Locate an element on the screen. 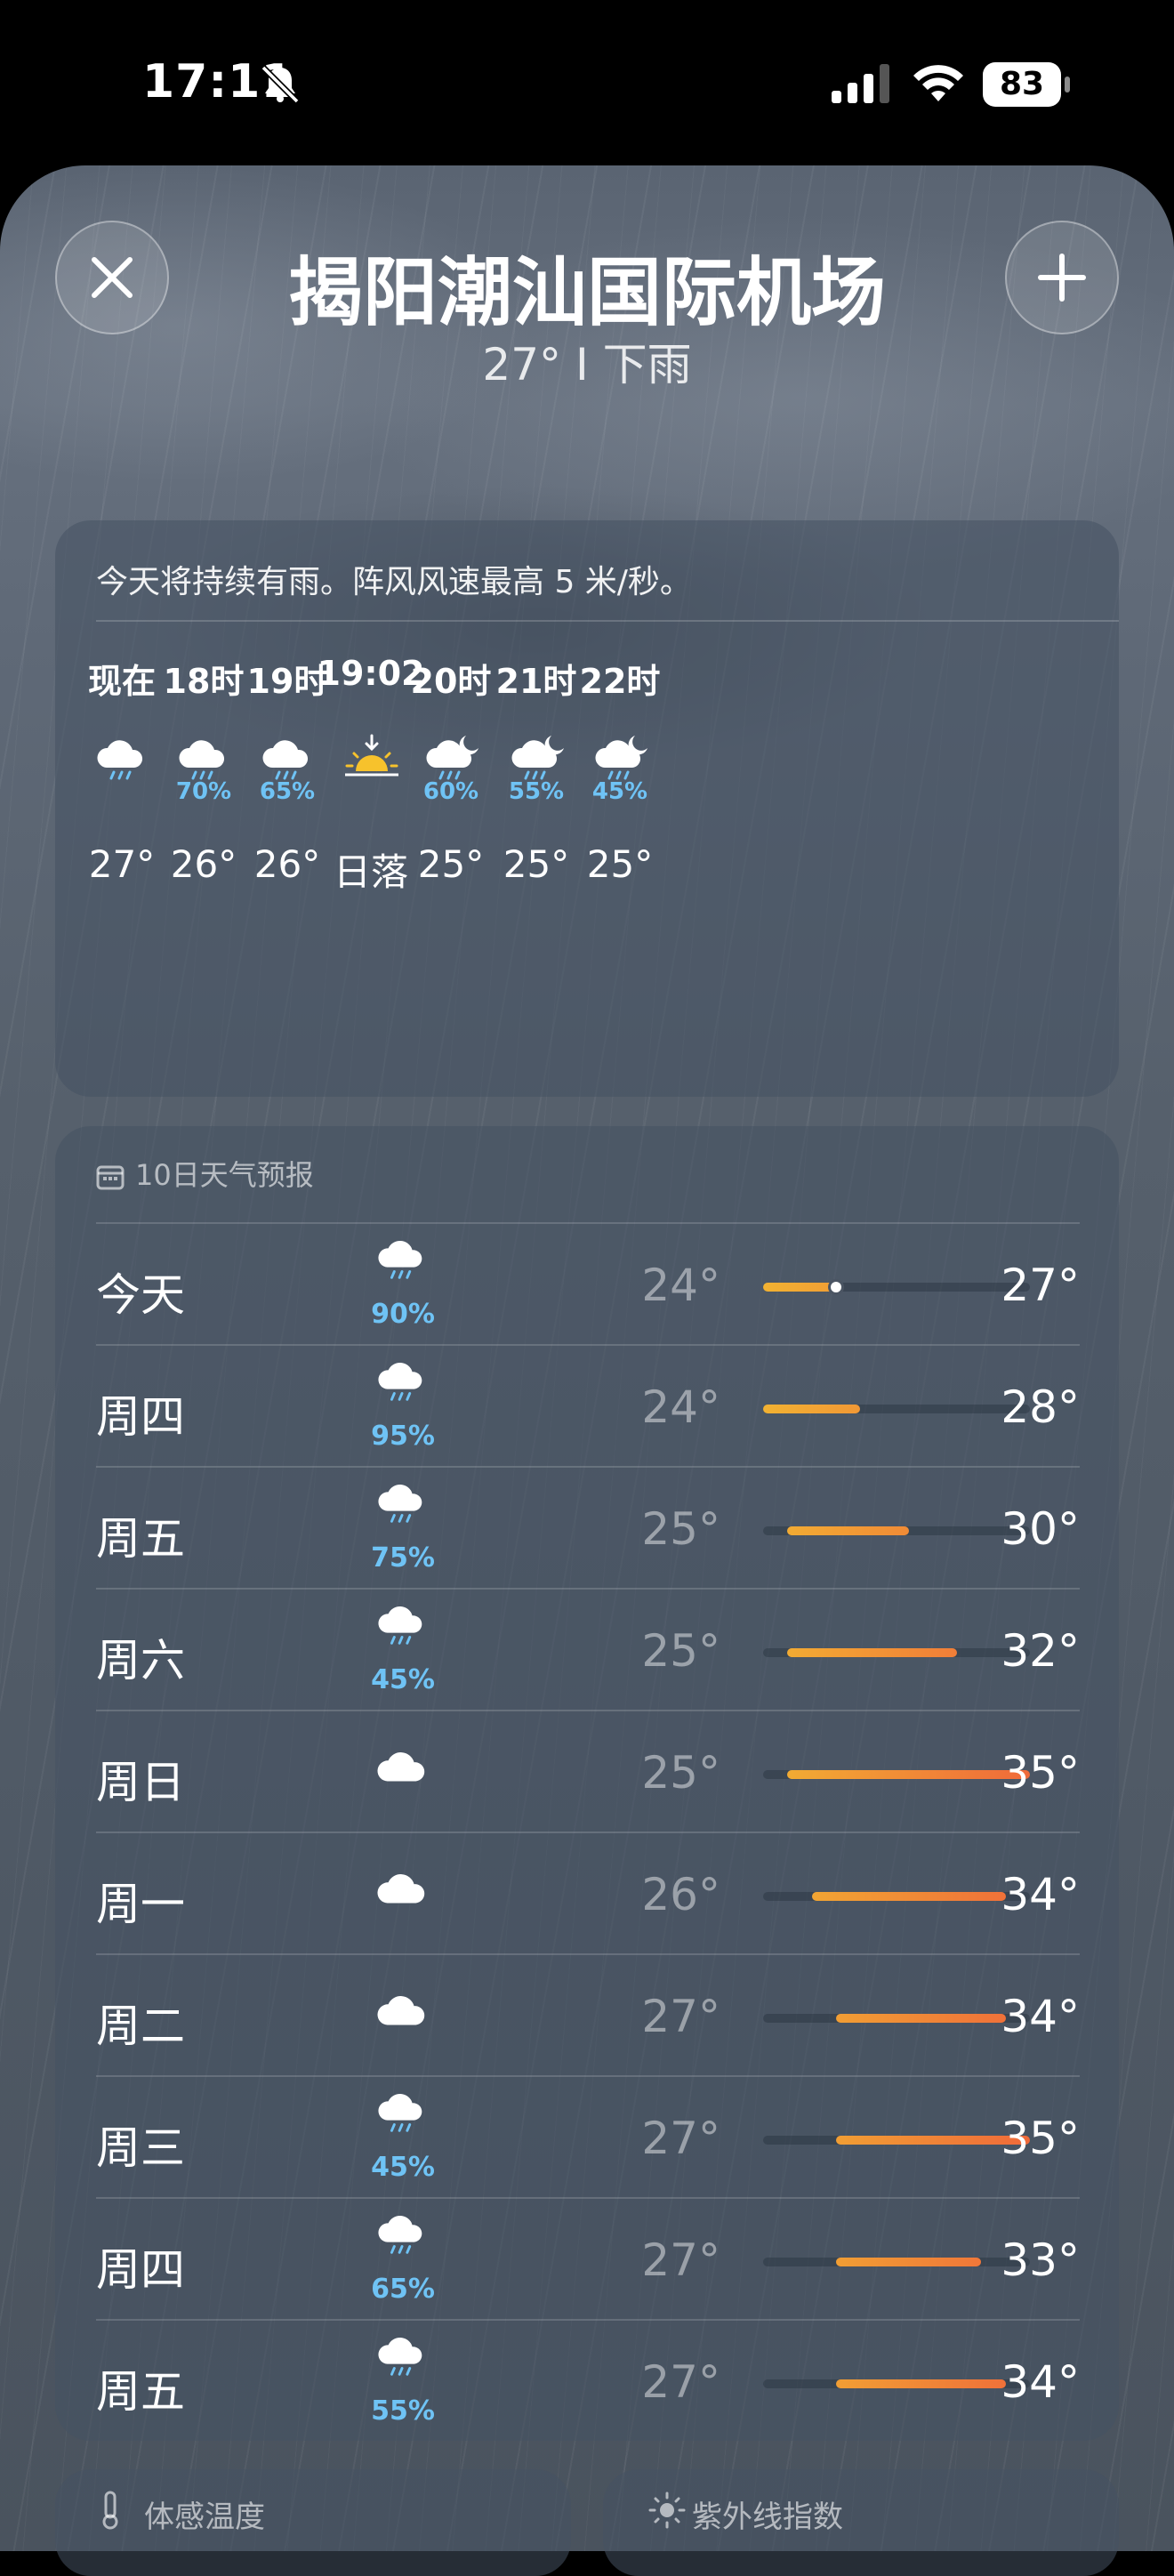 This screenshot has width=1174, height=2576. precip-chance: 95% is located at coordinates (403, 1436).